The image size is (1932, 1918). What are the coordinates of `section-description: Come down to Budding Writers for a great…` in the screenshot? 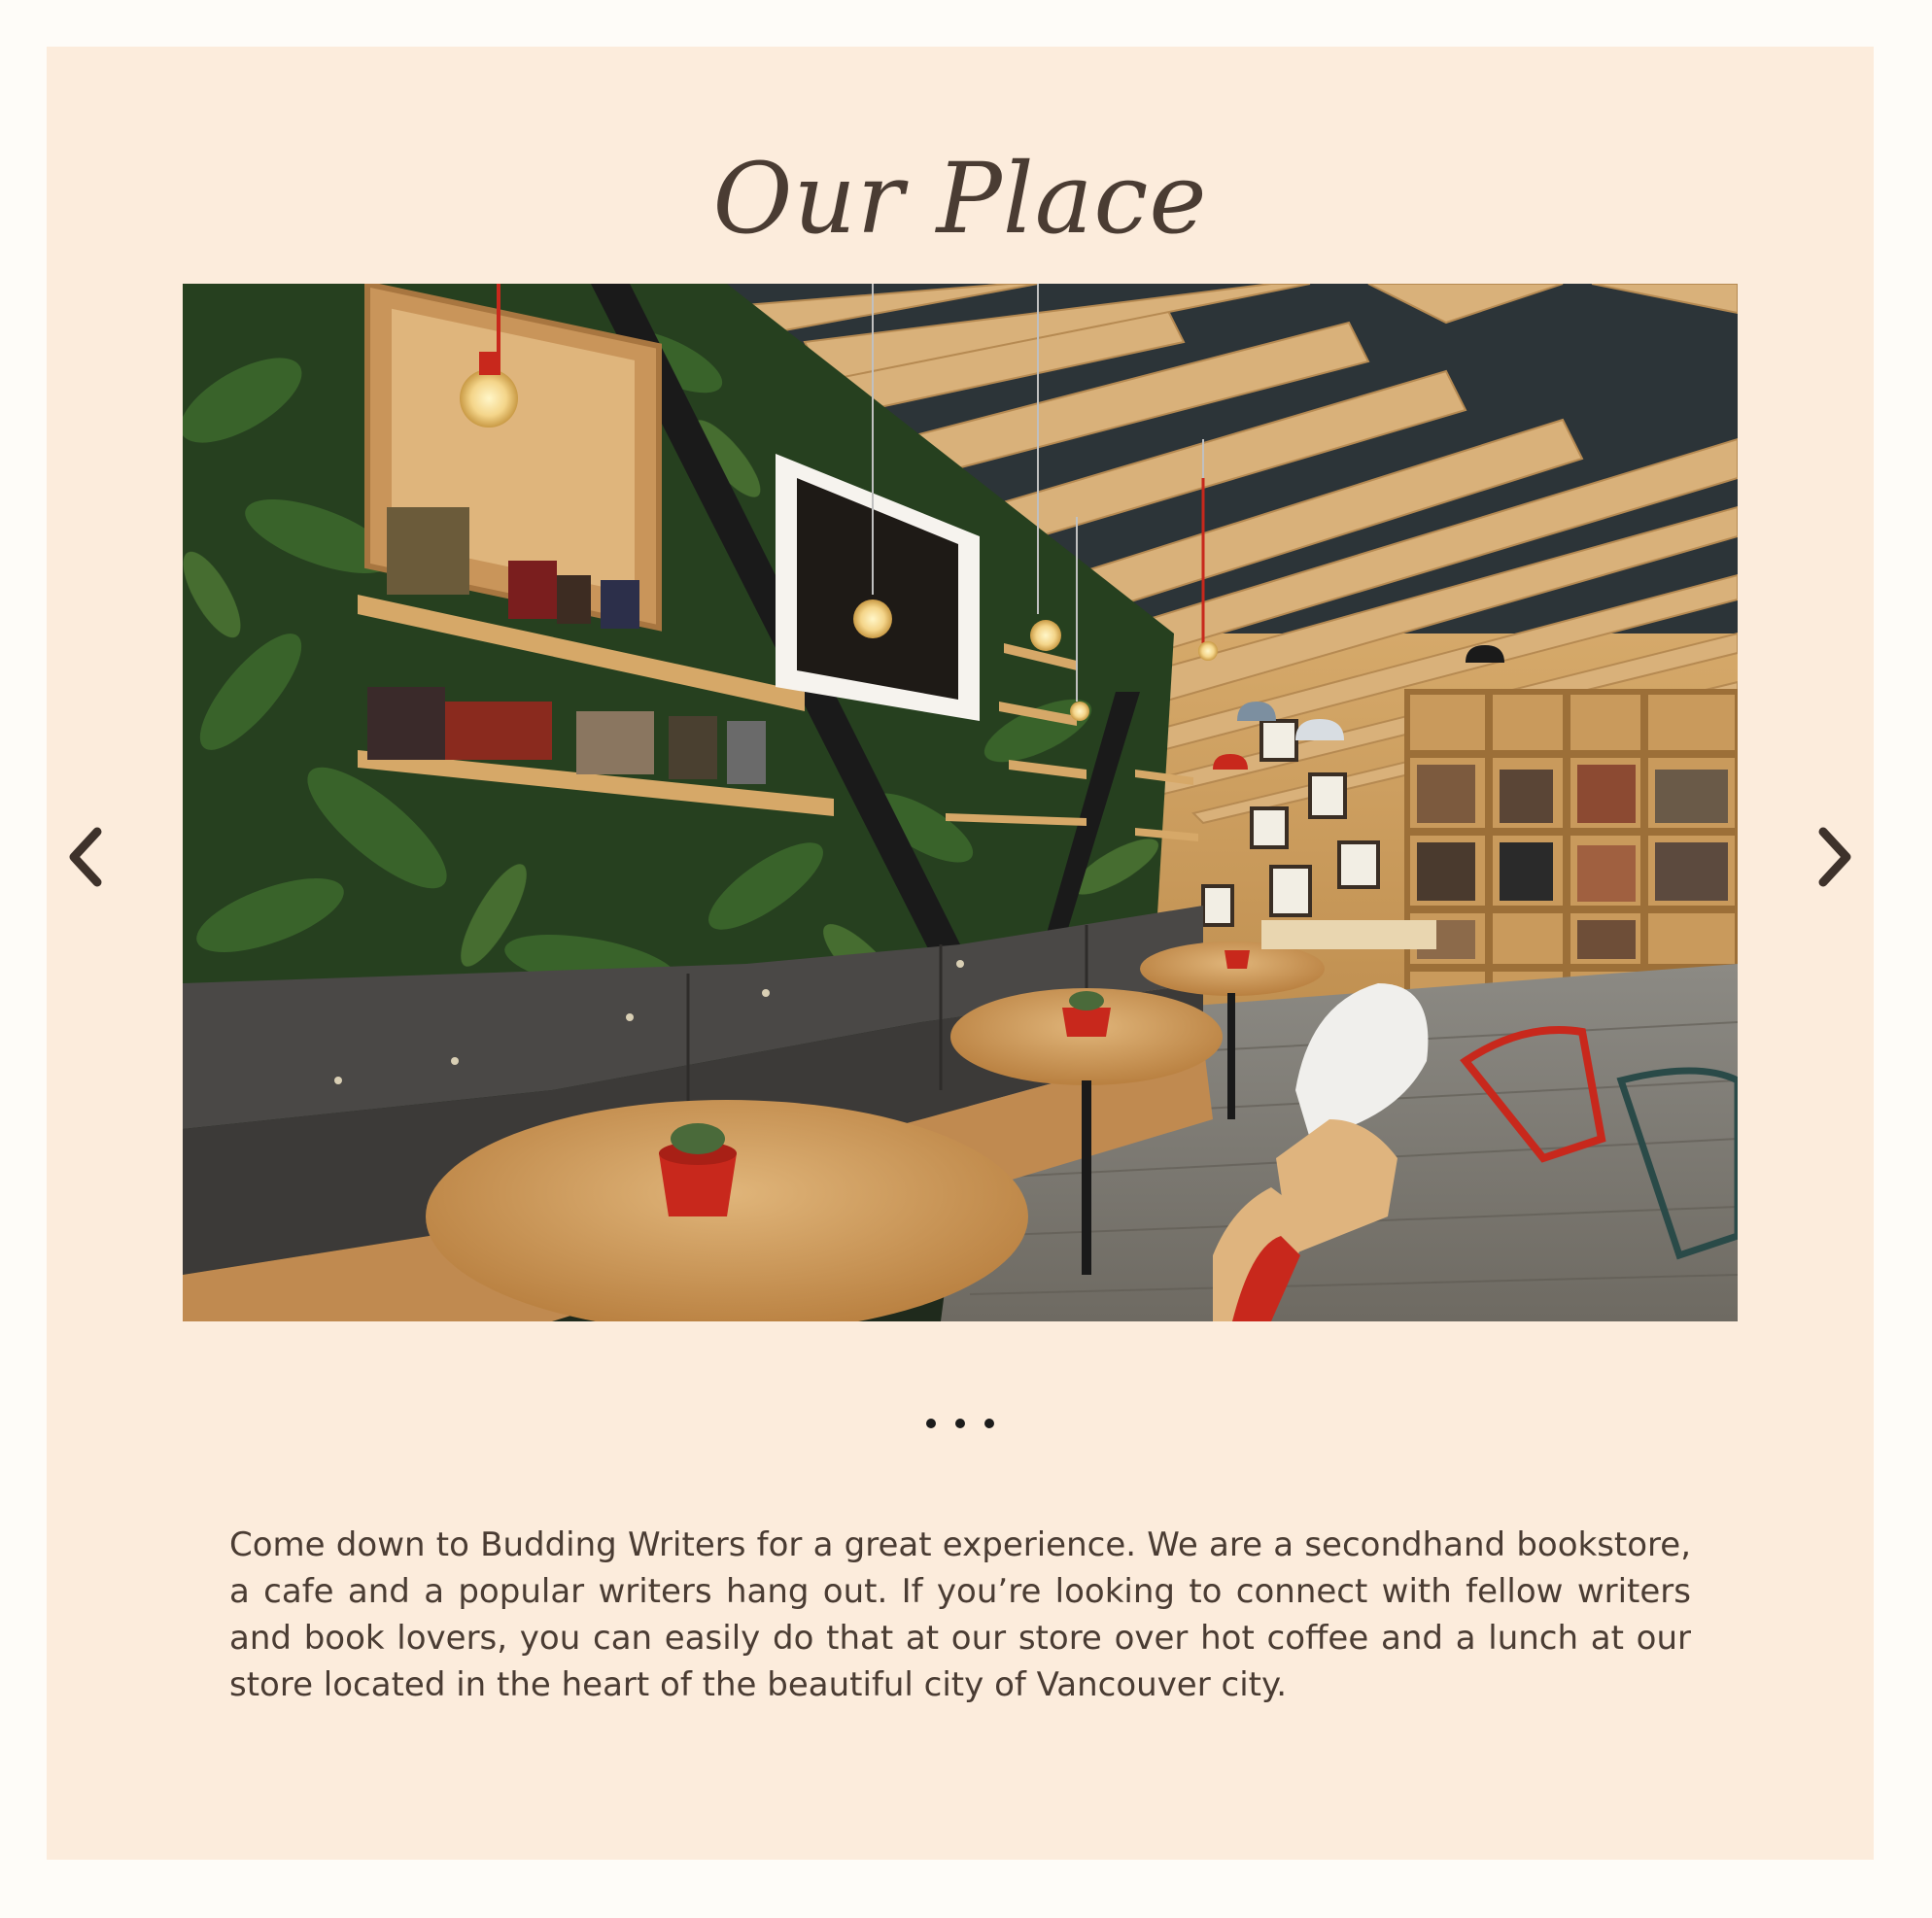 It's located at (960, 1614).